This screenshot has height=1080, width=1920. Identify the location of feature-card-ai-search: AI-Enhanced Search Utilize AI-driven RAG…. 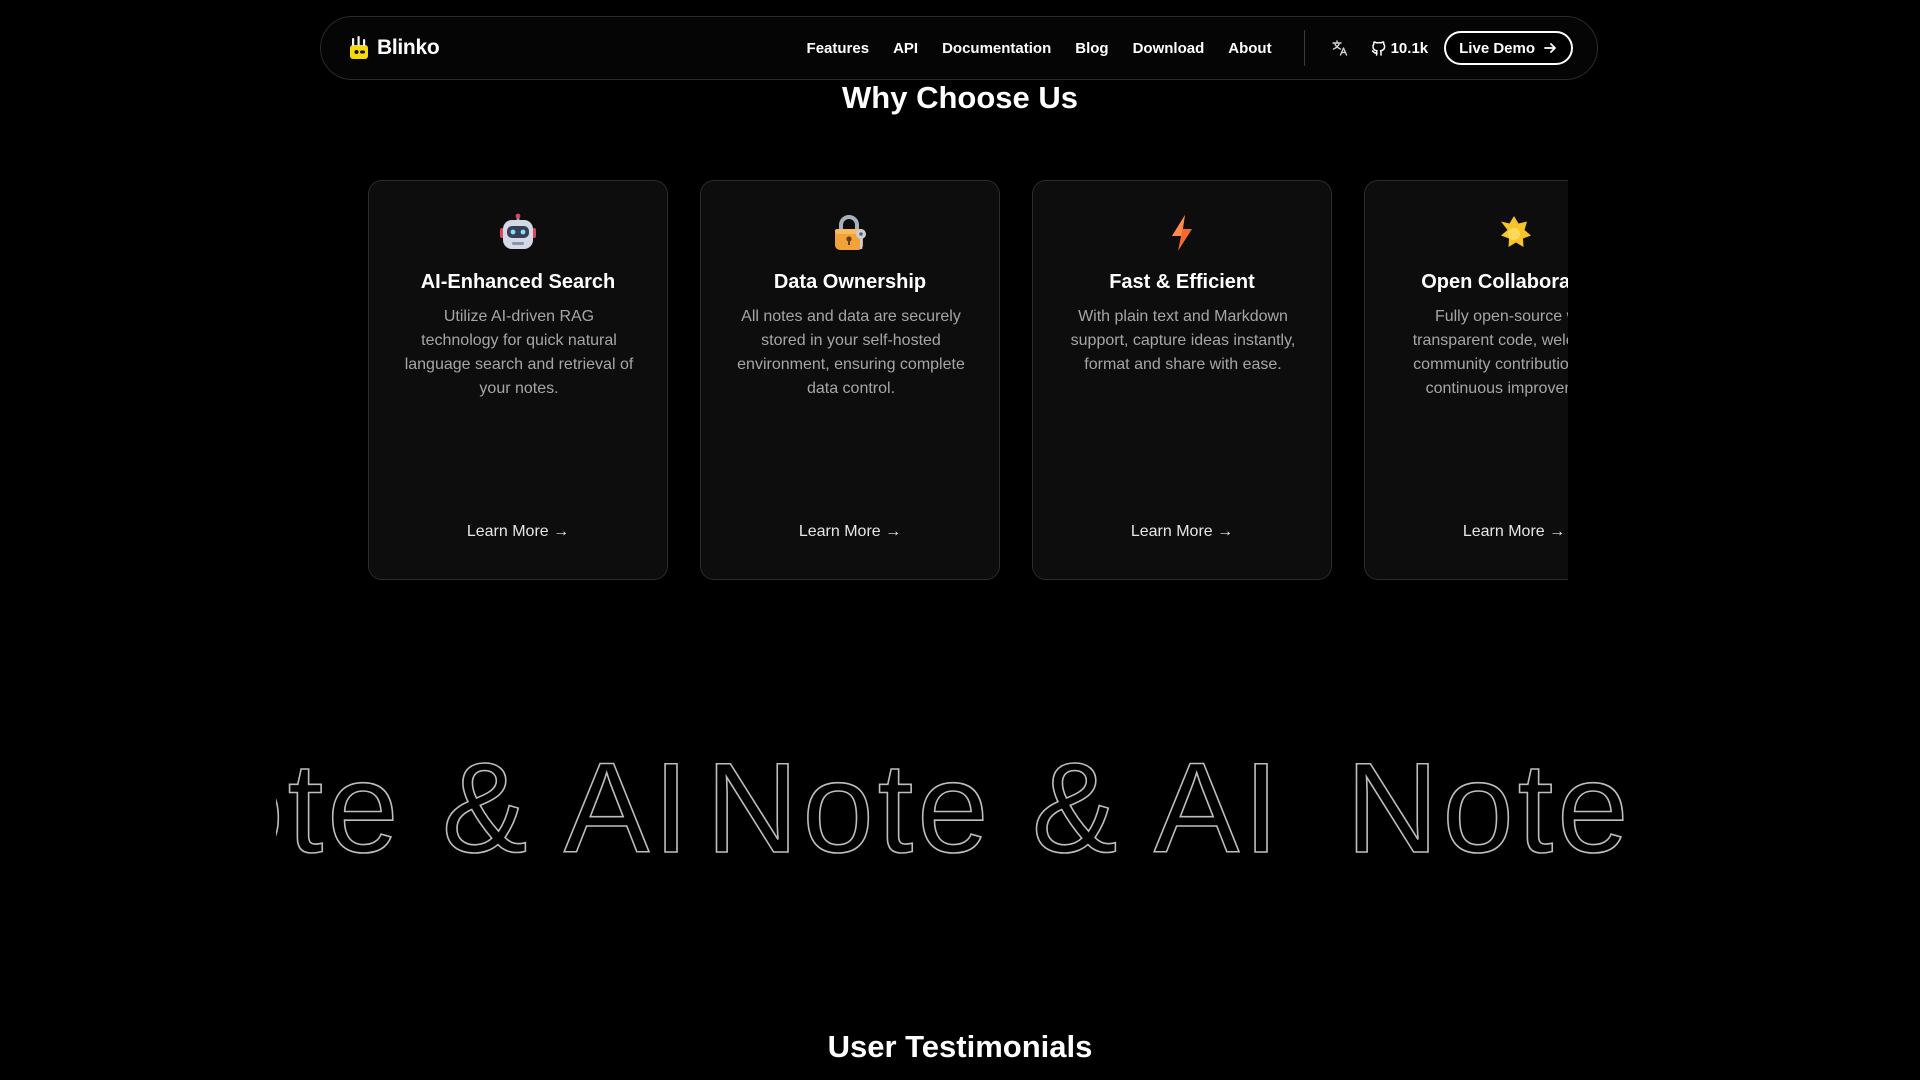
(518, 380).